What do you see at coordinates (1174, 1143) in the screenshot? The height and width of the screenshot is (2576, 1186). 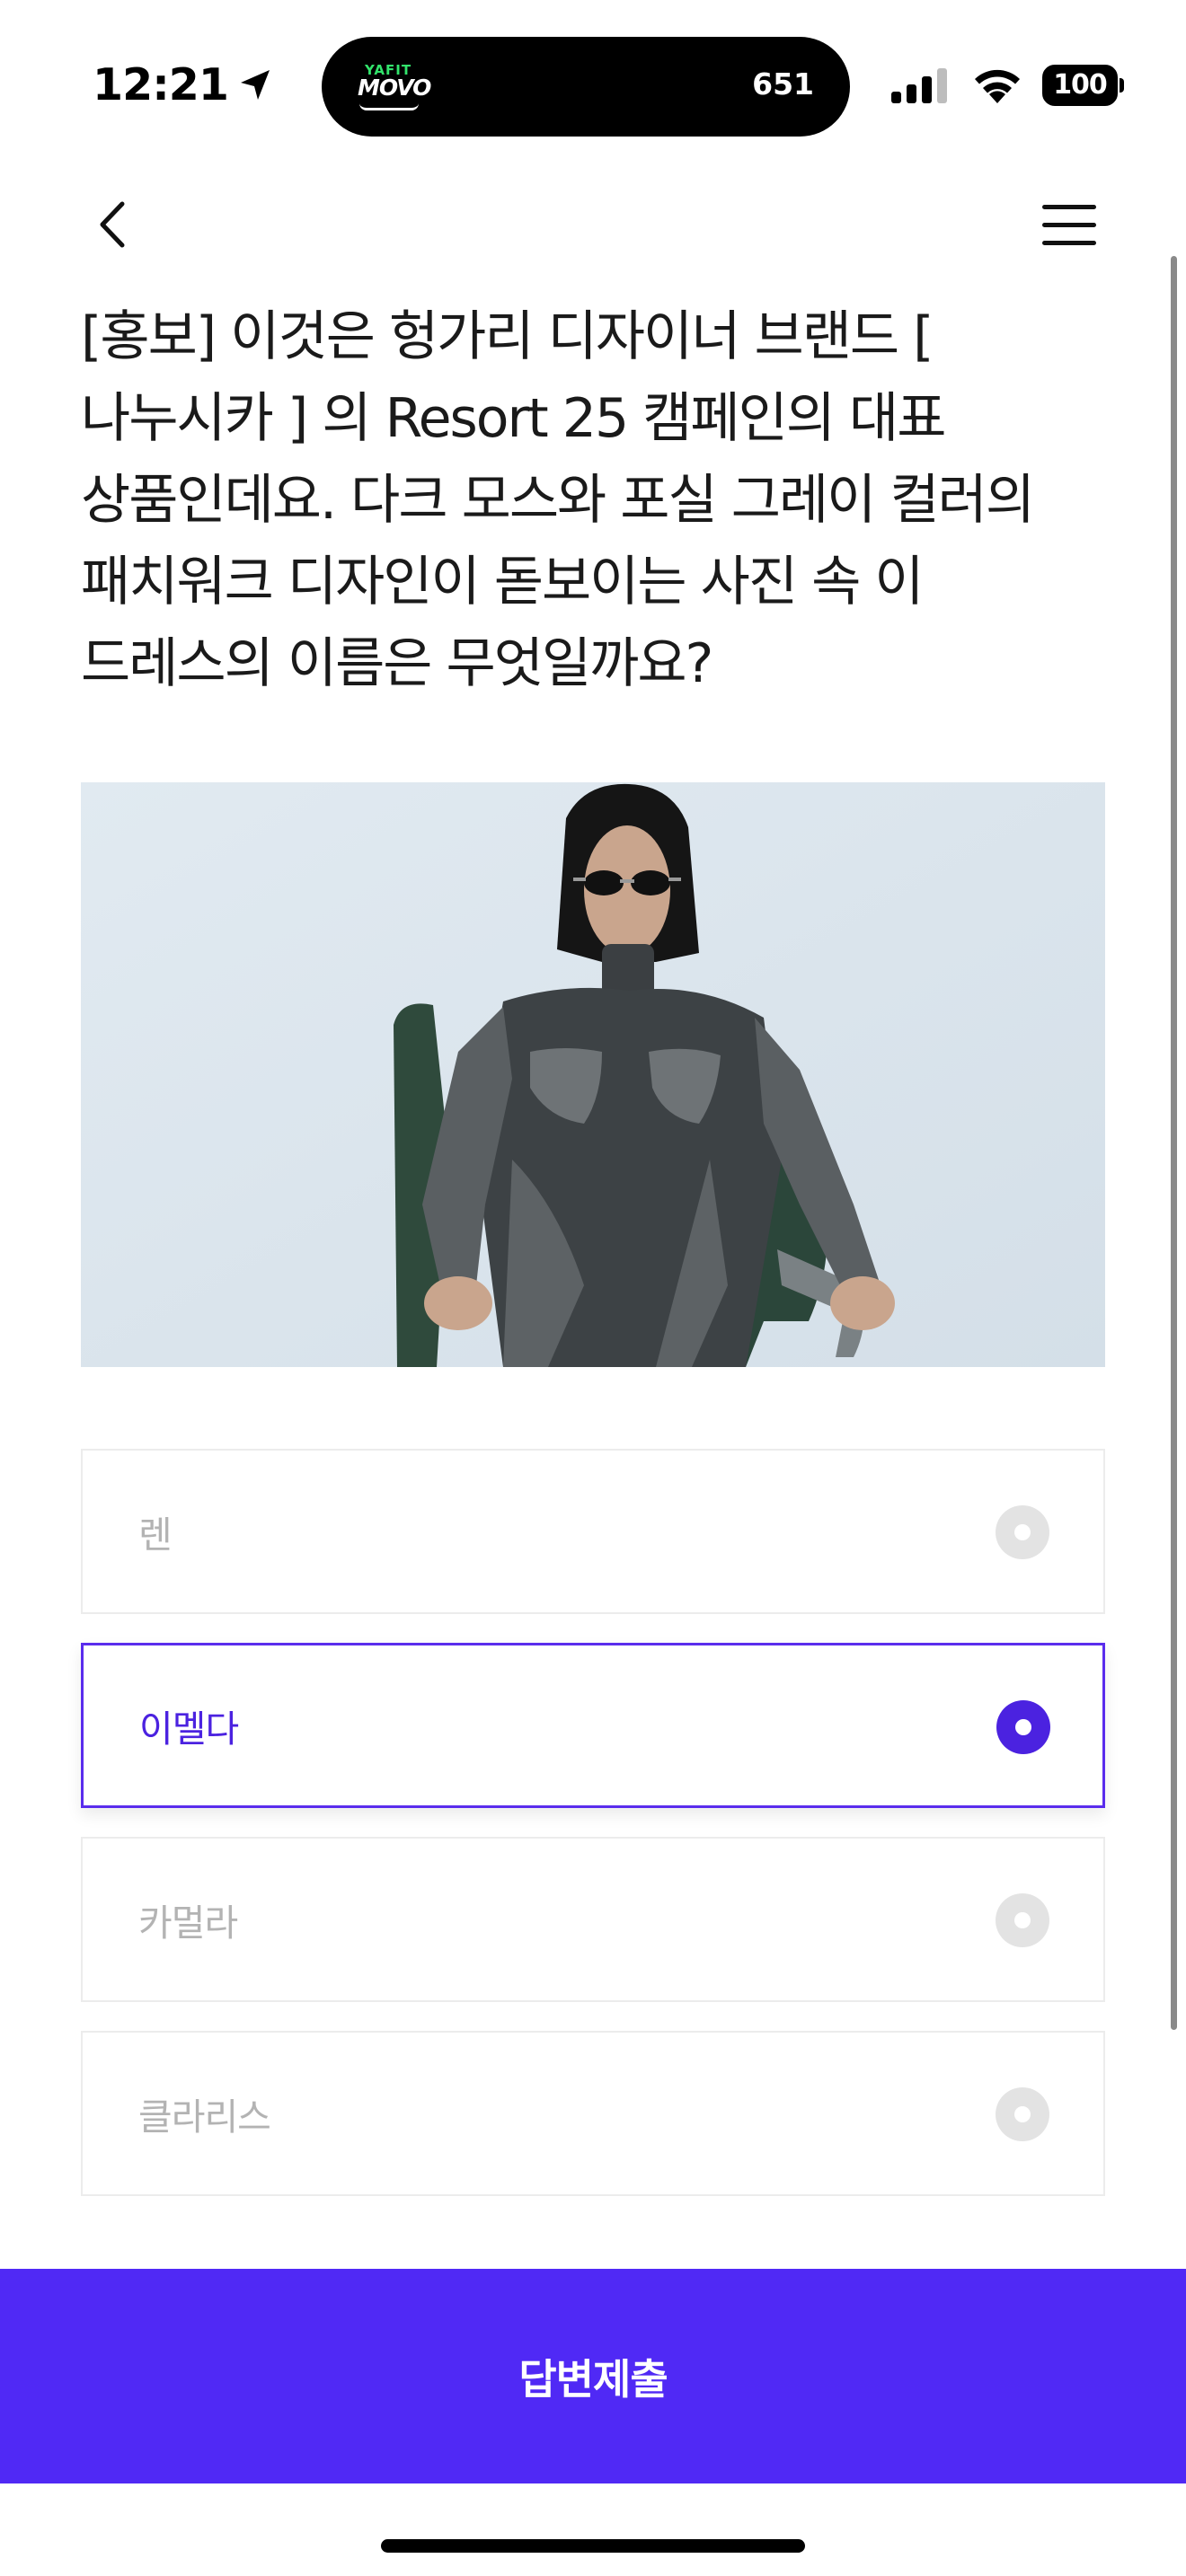 I see `scroll-indicator` at bounding box center [1174, 1143].